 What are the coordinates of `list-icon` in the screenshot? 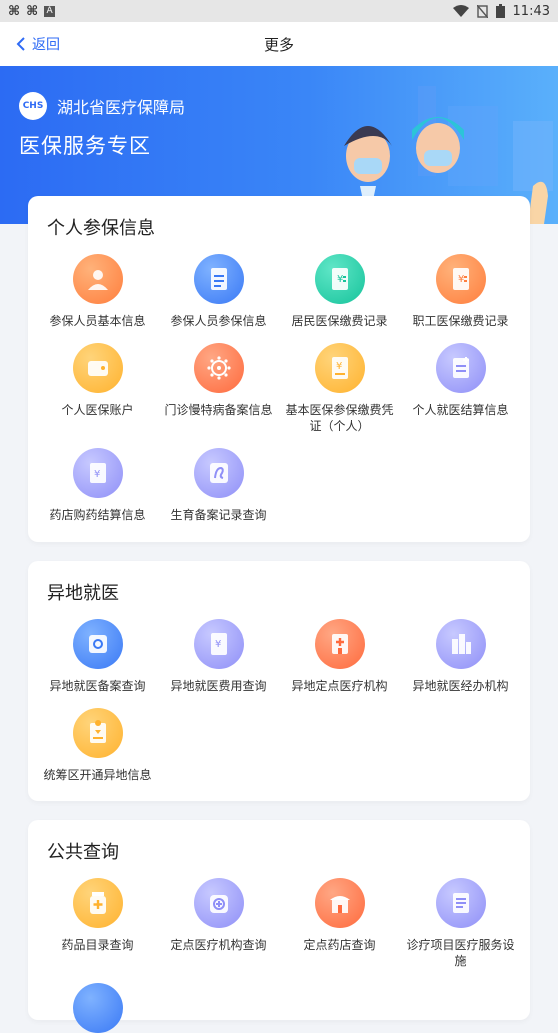 It's located at (460, 903).